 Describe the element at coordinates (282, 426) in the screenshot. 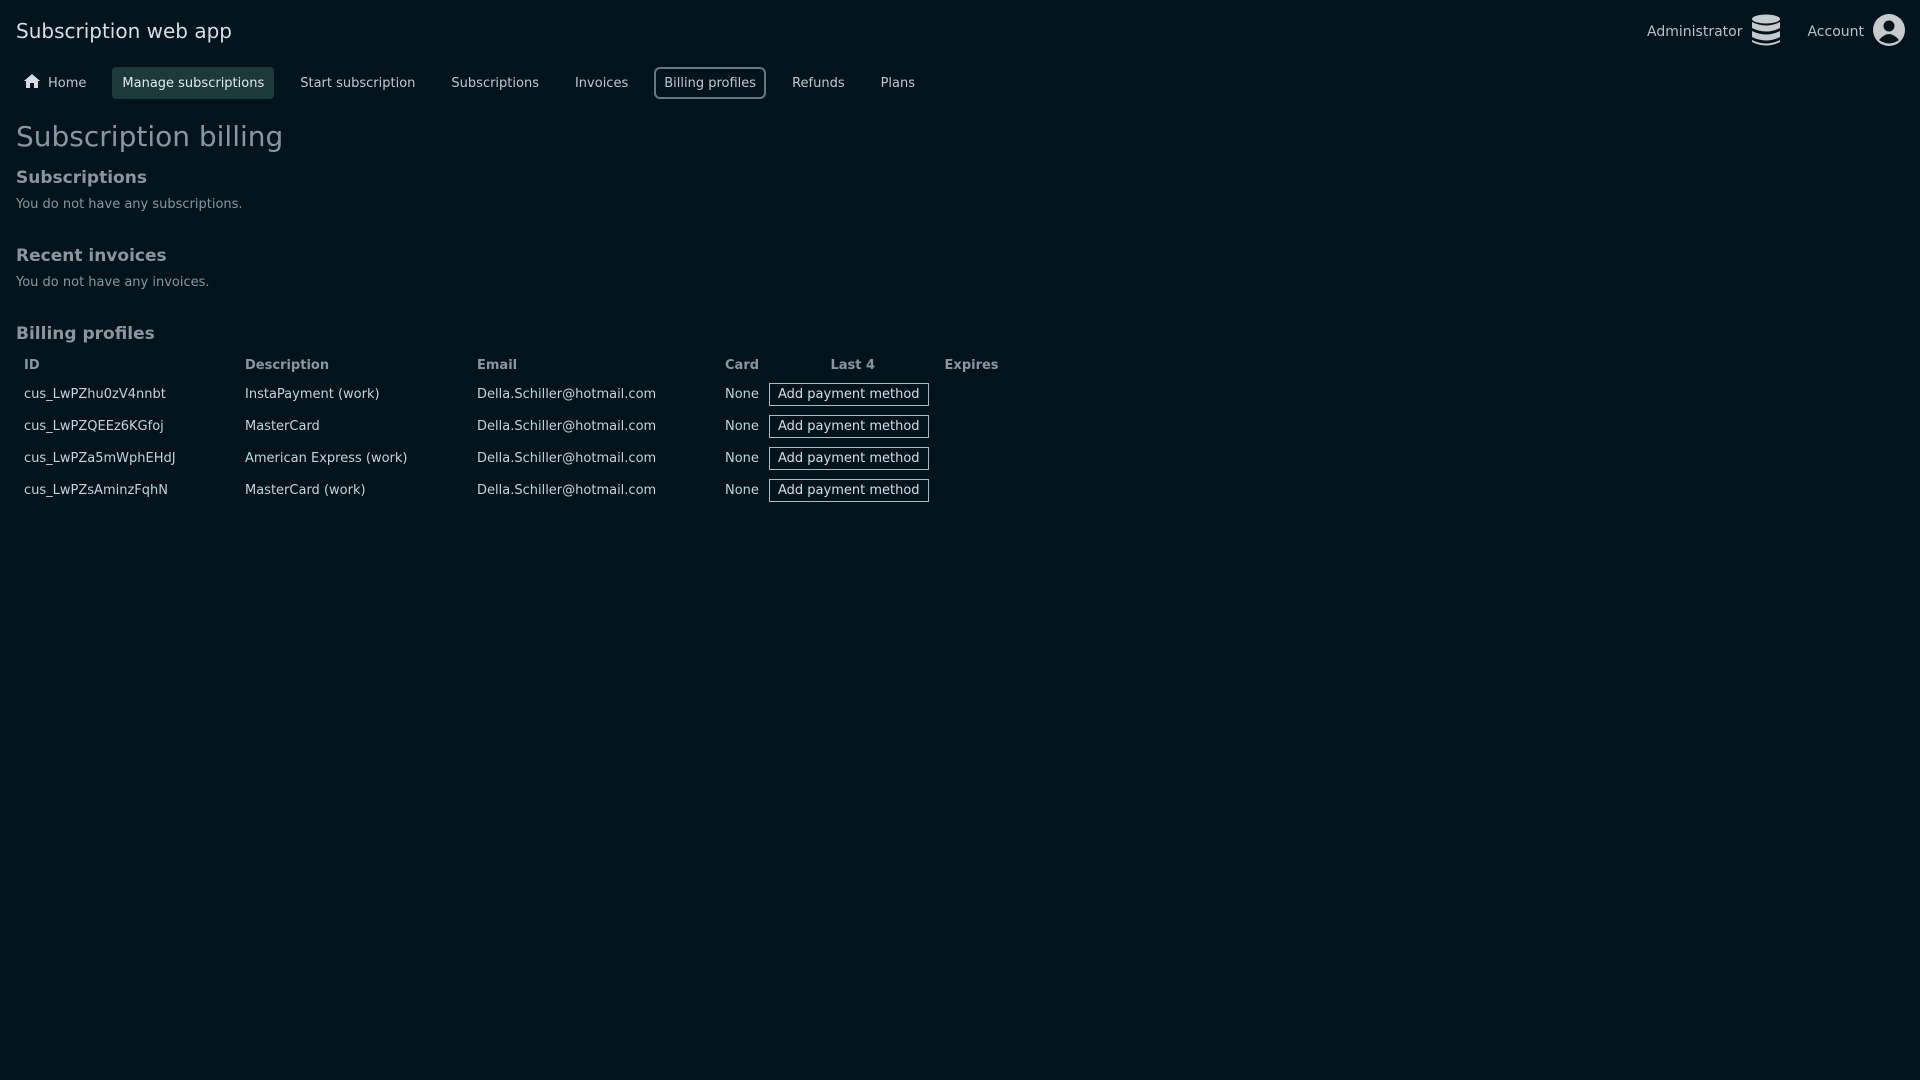

I see `profile-description: MasterCard` at that location.